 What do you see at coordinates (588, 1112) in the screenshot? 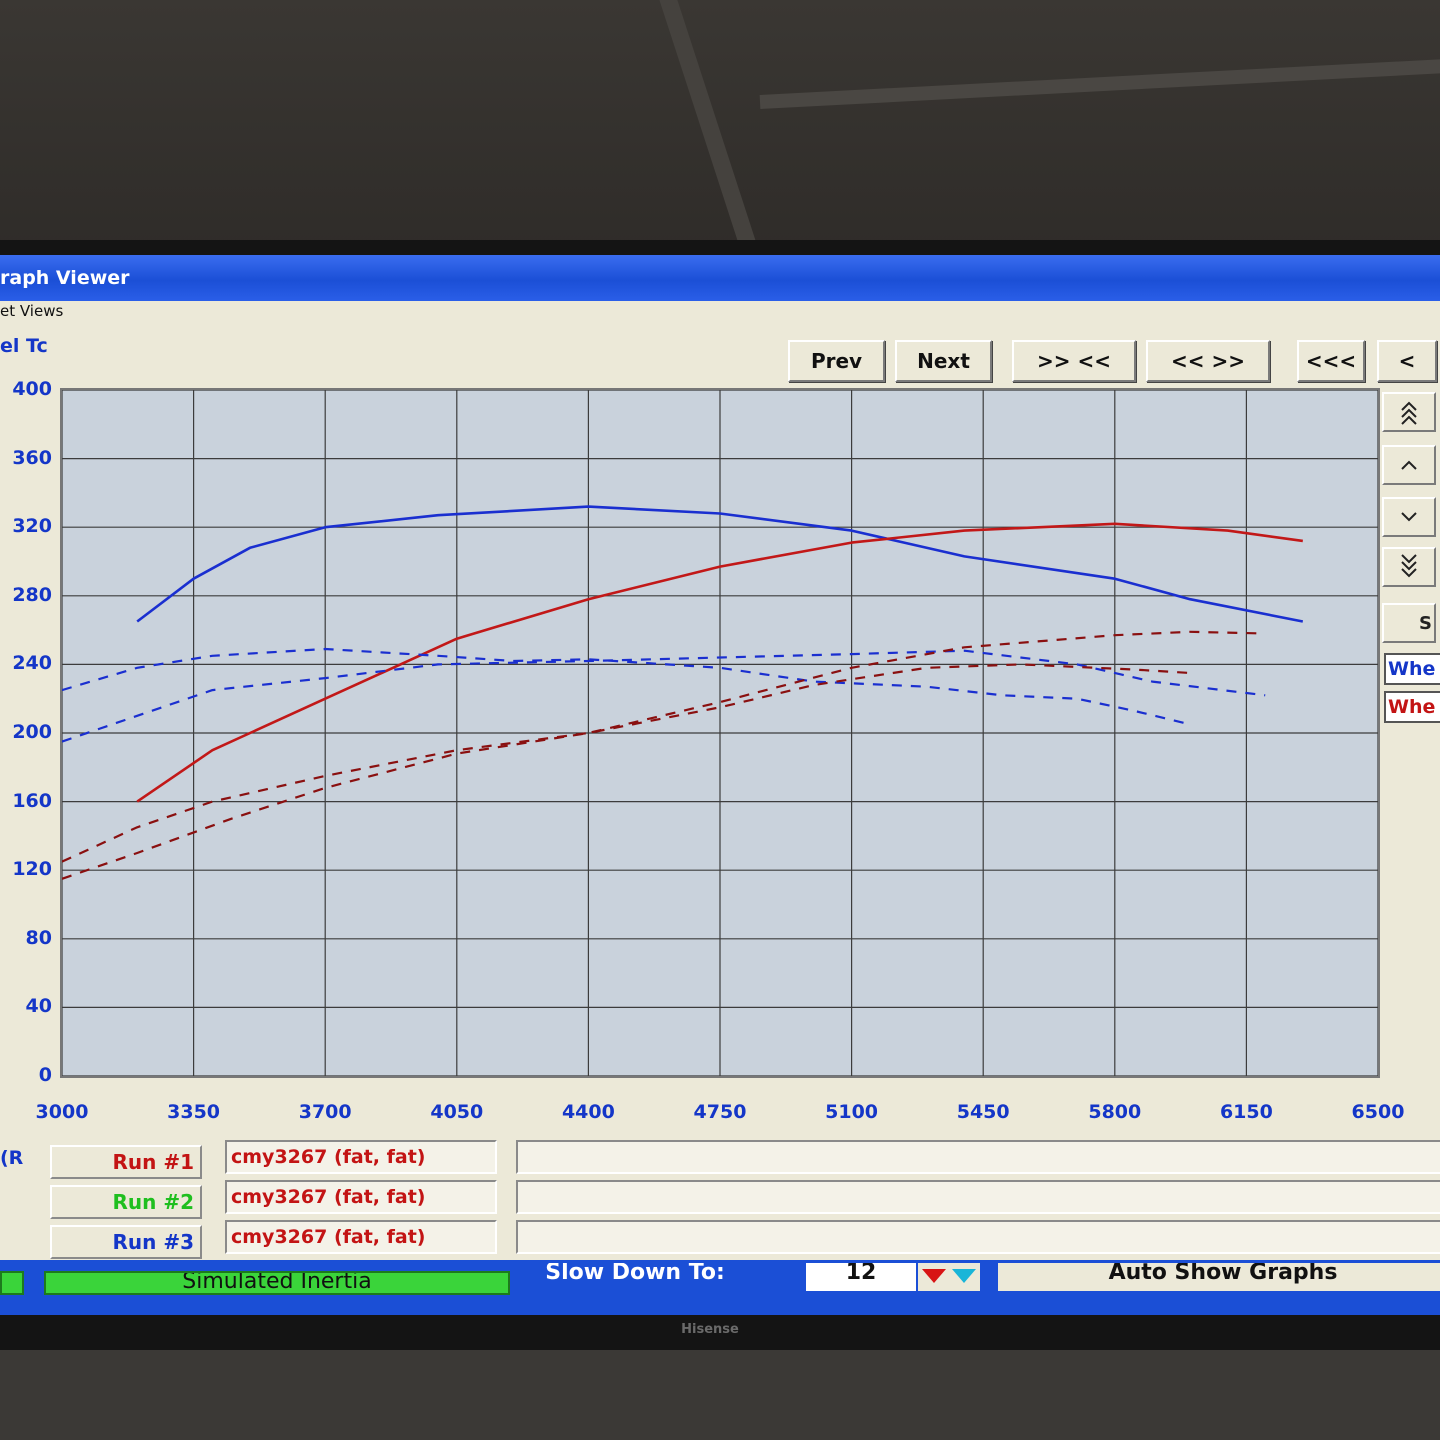
I see `x-tick-label: 4400` at bounding box center [588, 1112].